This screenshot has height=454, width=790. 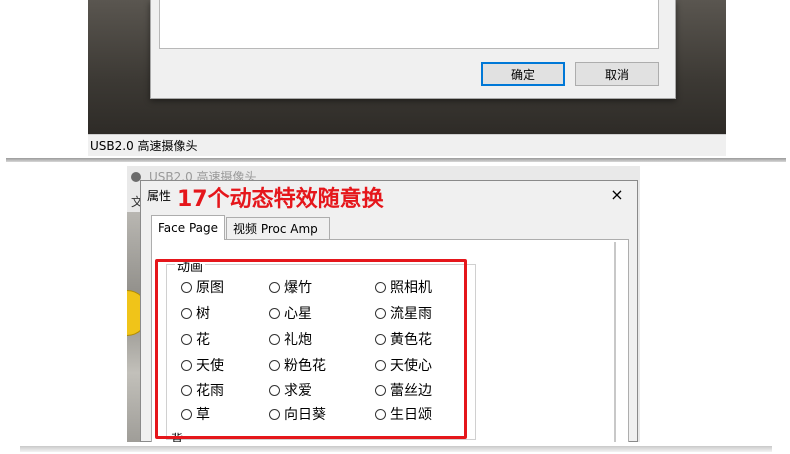 What do you see at coordinates (396, 449) in the screenshot?
I see `bottom-divider` at bounding box center [396, 449].